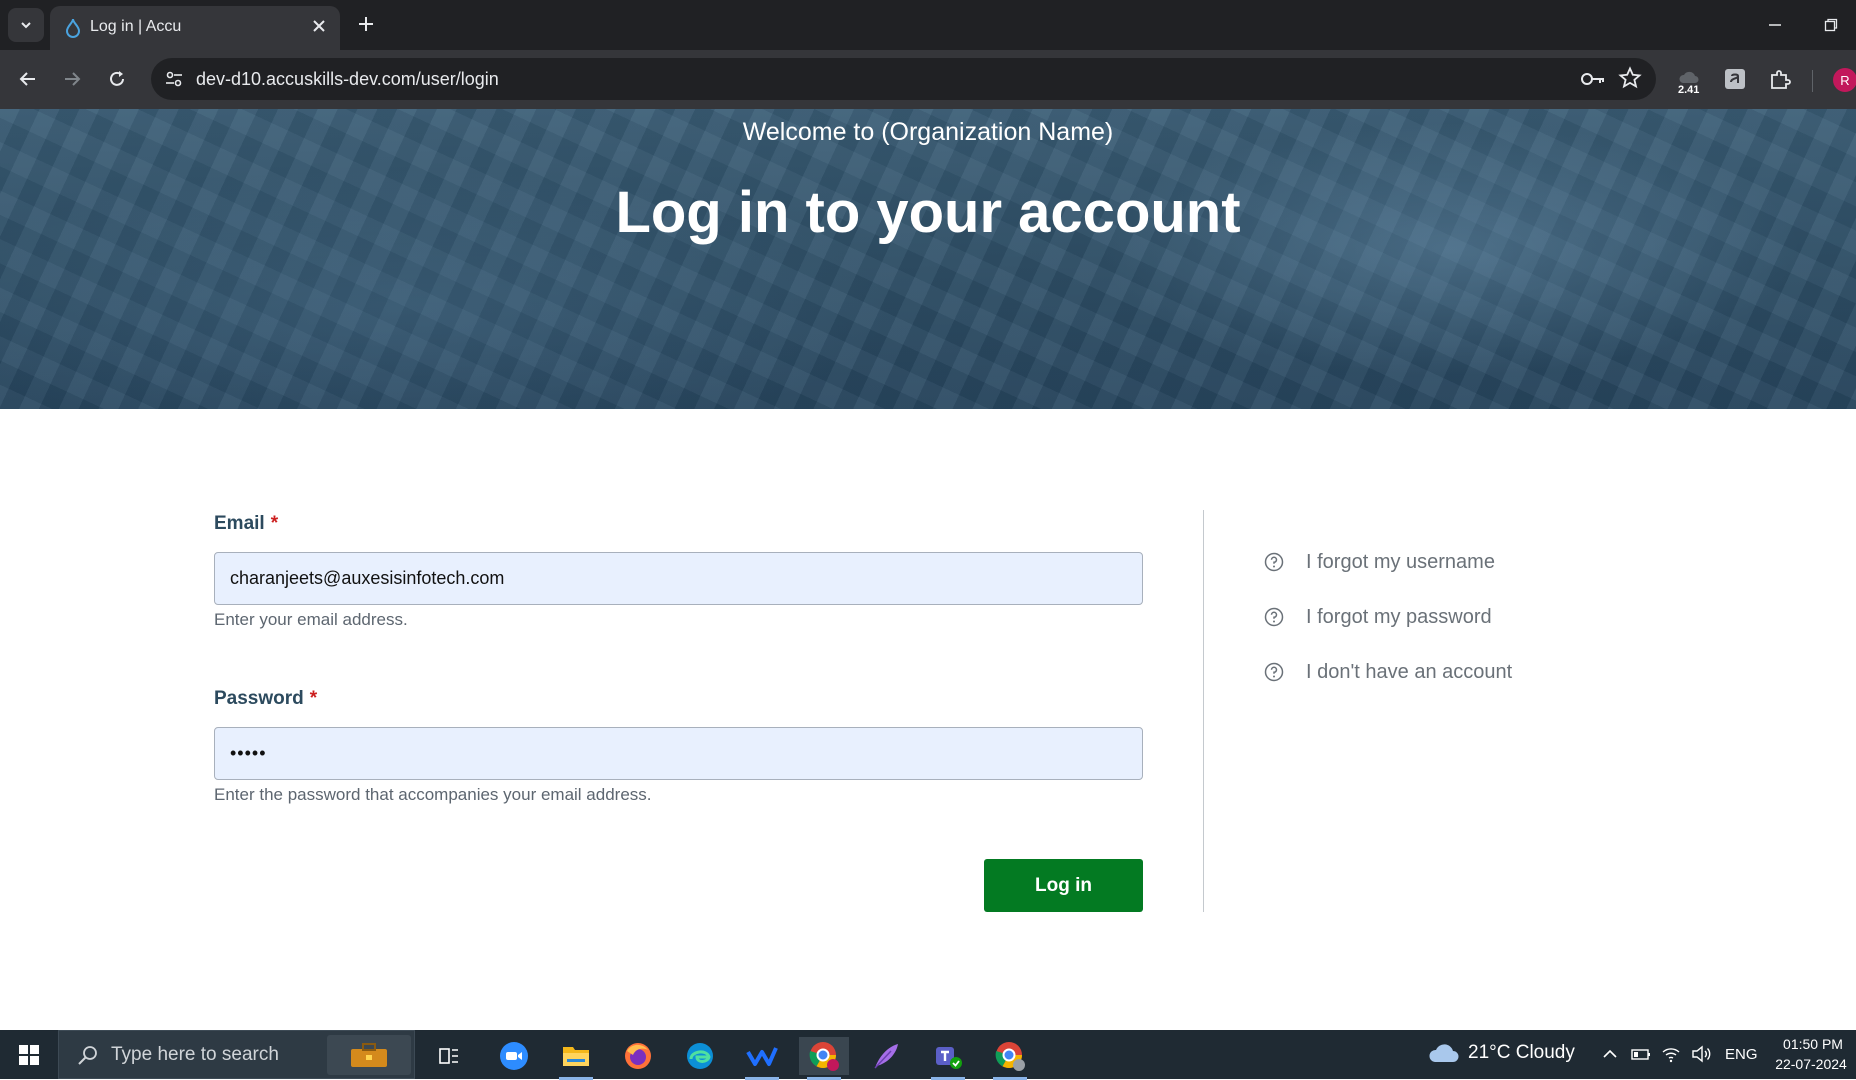 The height and width of the screenshot is (1080, 1856). What do you see at coordinates (1812, 81) in the screenshot?
I see `toolbar-separator` at bounding box center [1812, 81].